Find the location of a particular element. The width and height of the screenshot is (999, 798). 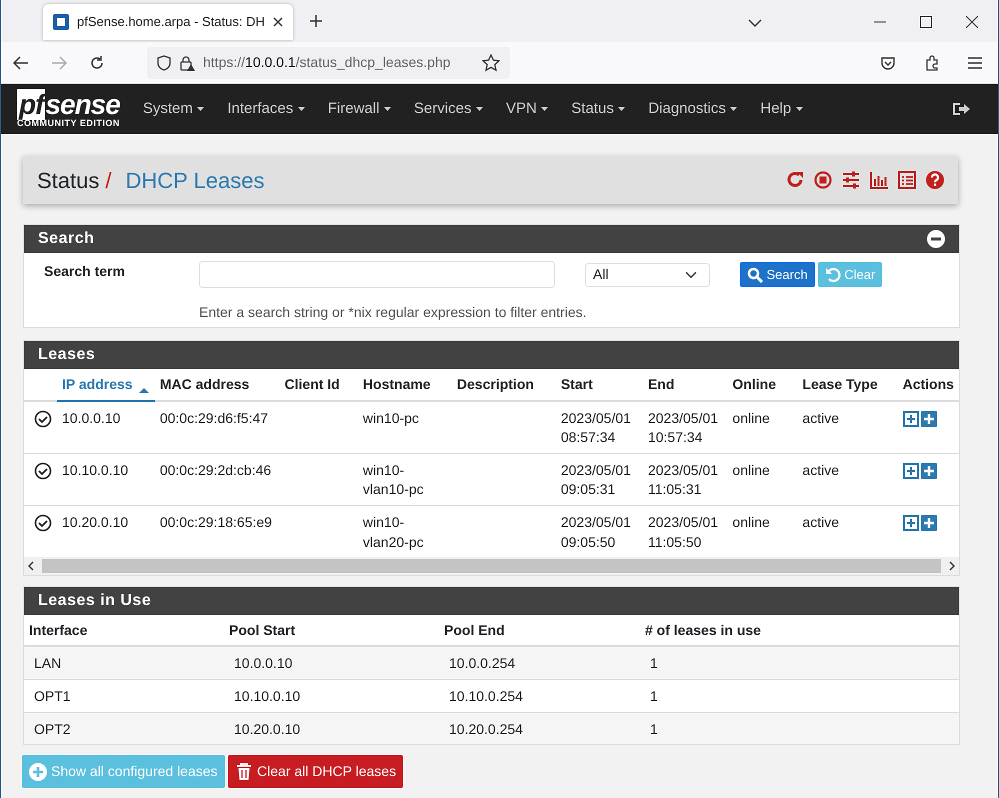

extensions-icon is located at coordinates (932, 62).